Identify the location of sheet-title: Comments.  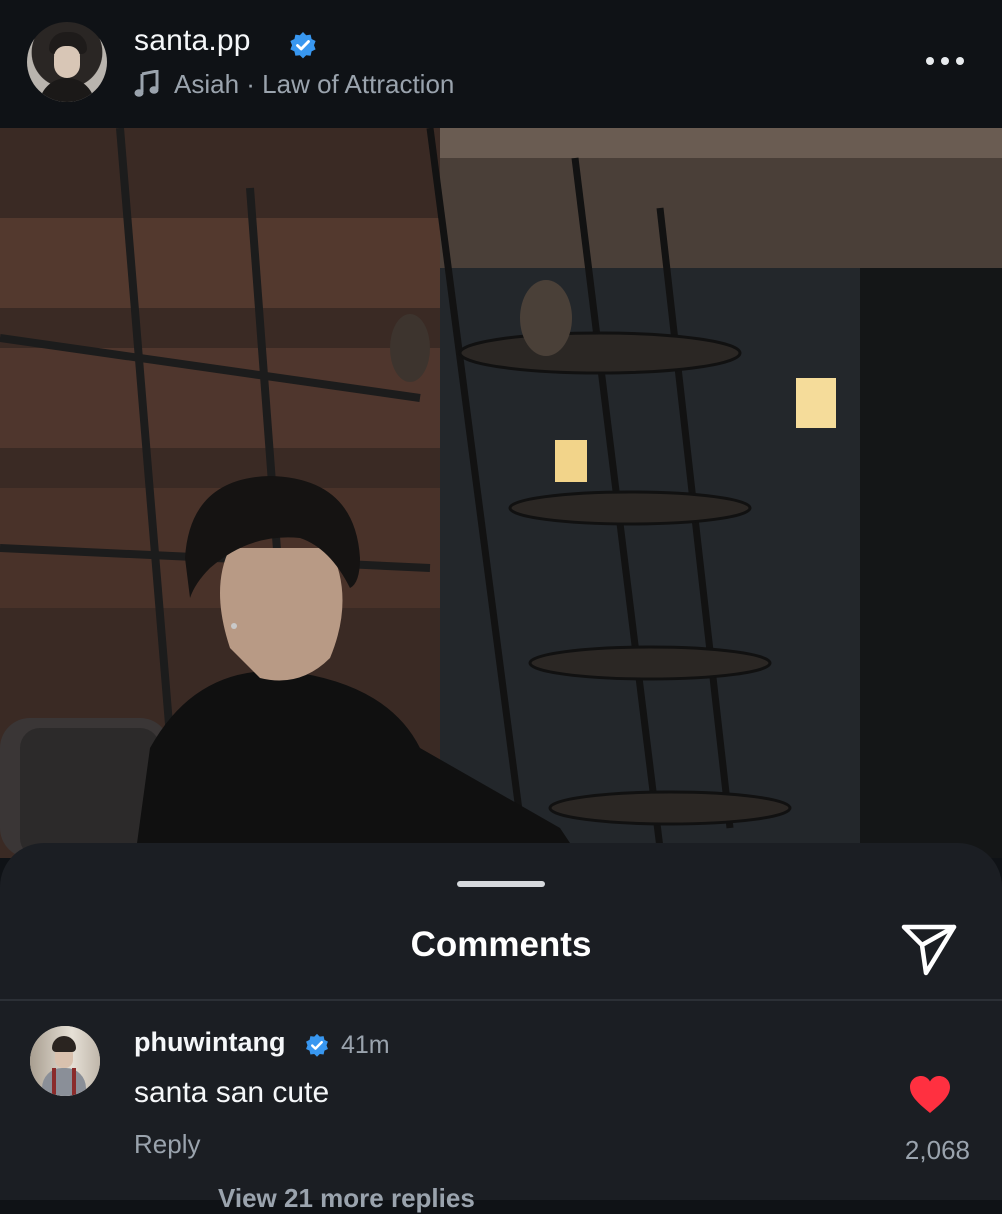
(501, 944).